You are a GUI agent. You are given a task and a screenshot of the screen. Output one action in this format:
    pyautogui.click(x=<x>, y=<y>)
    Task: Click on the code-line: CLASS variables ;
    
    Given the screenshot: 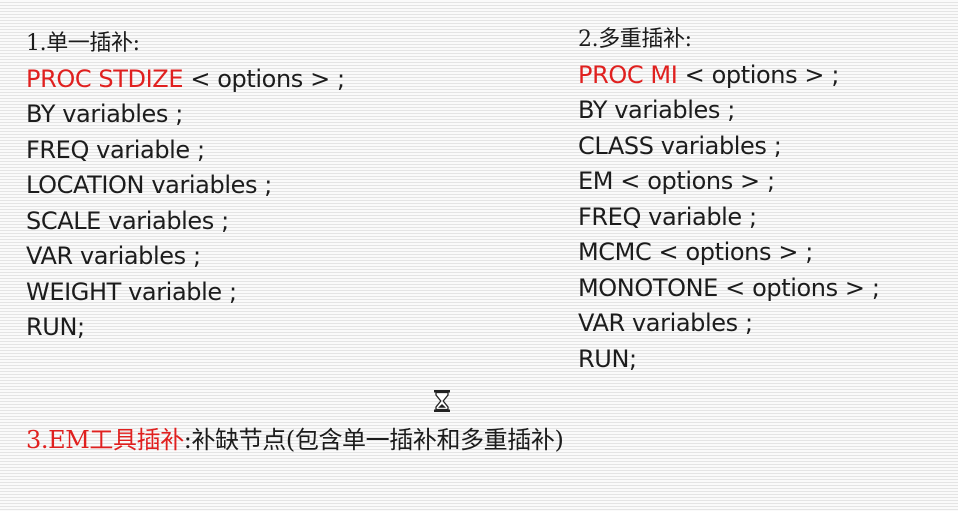 What is the action you would take?
    pyautogui.click(x=680, y=145)
    